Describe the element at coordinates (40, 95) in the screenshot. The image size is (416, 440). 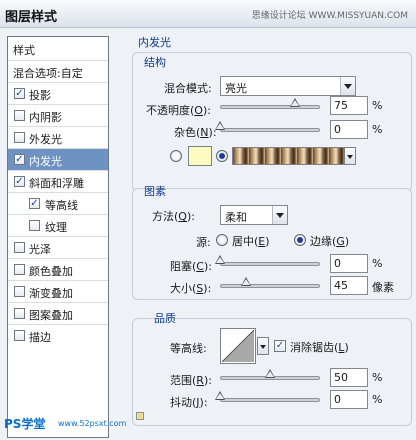
I see `sidebar-item-label: 投影` at that location.